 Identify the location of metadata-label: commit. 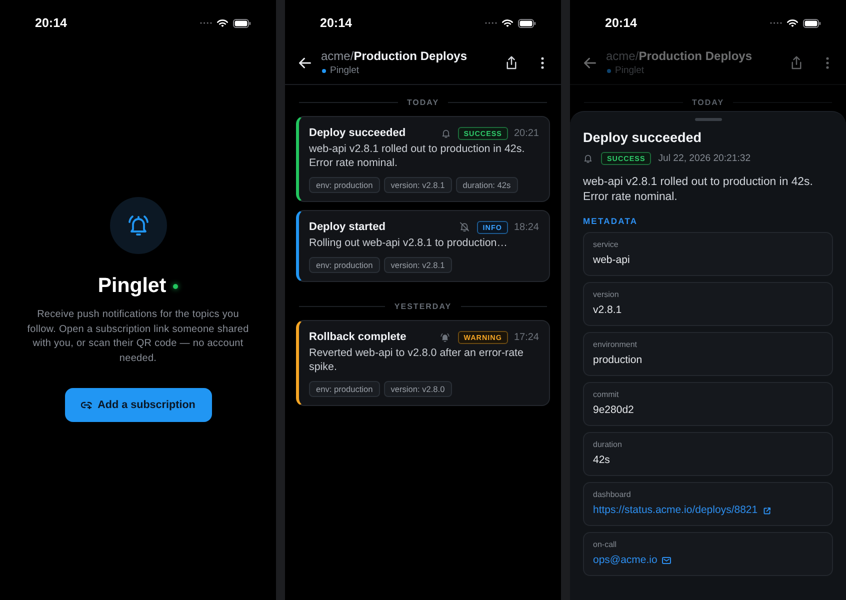
(606, 395).